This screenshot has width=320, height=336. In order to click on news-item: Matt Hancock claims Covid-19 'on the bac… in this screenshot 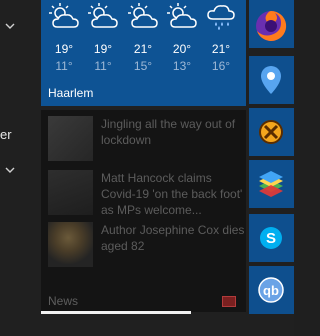, I will do `click(145, 193)`.